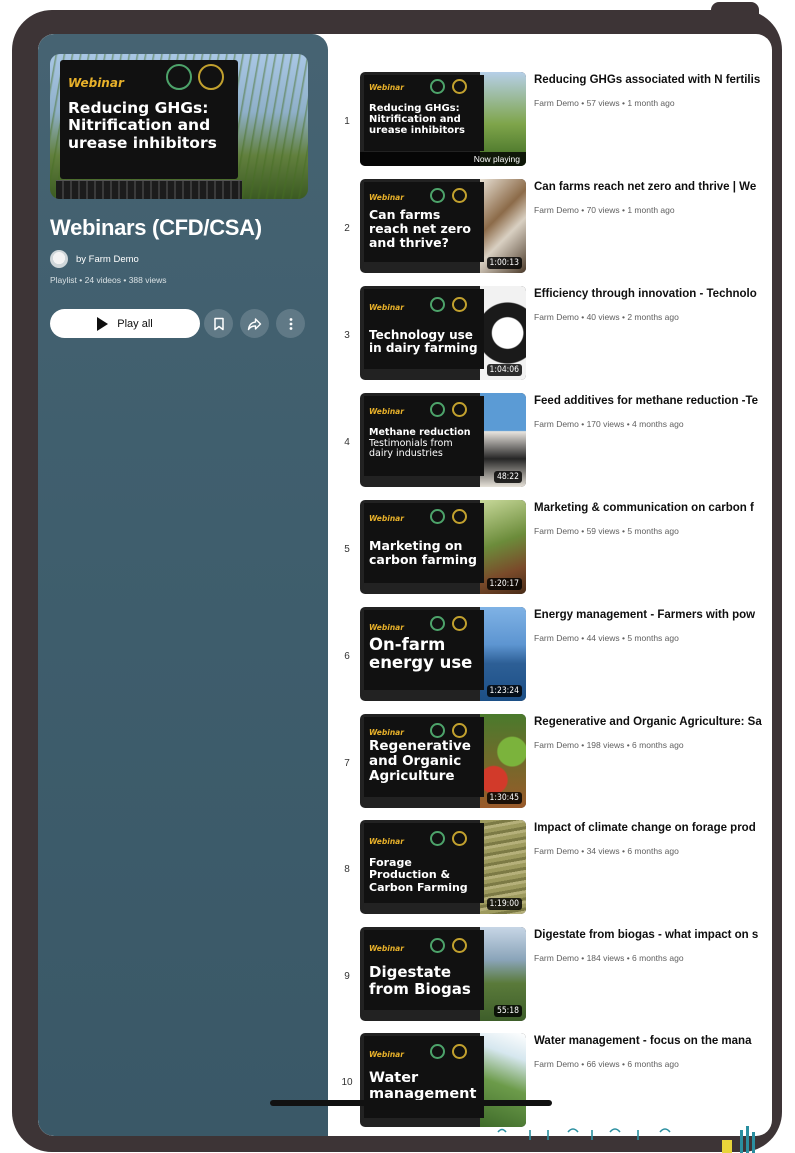 The width and height of the screenshot is (795, 1153). What do you see at coordinates (604, 103) in the screenshot?
I see `video-meta: Farm Demo • 57 views • 1 month ago` at bounding box center [604, 103].